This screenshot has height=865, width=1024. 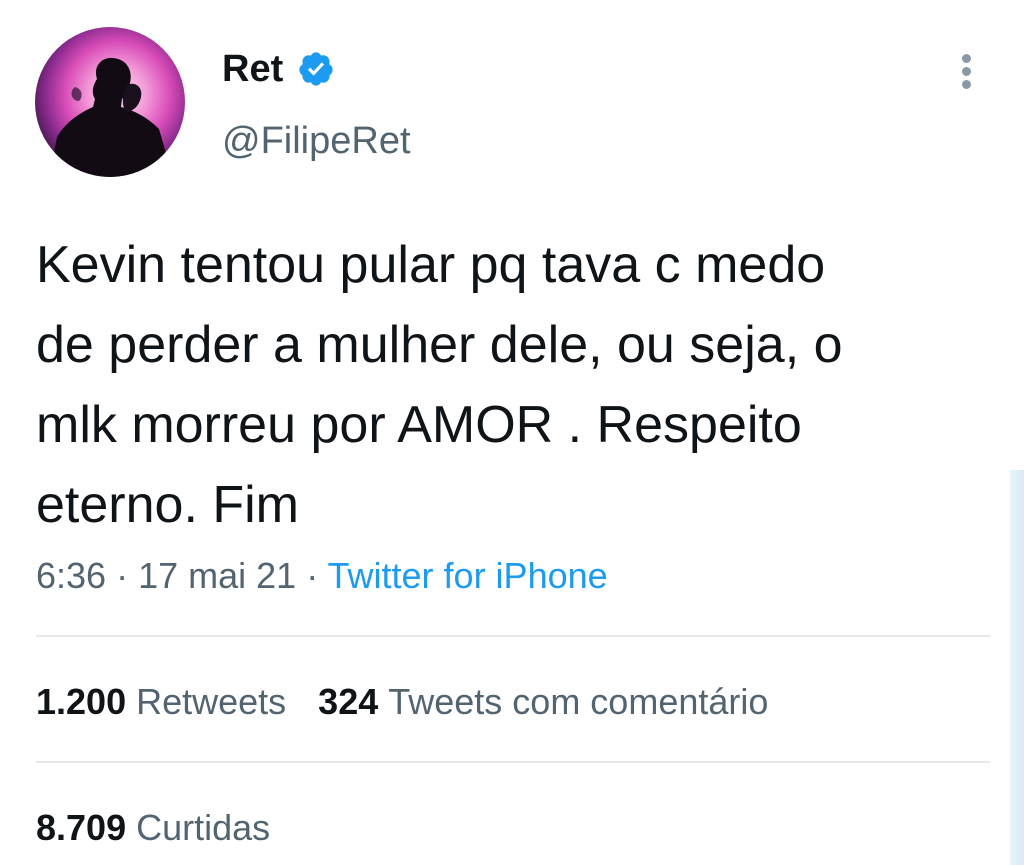 I want to click on likes-count: 8.709, so click(x=81, y=827).